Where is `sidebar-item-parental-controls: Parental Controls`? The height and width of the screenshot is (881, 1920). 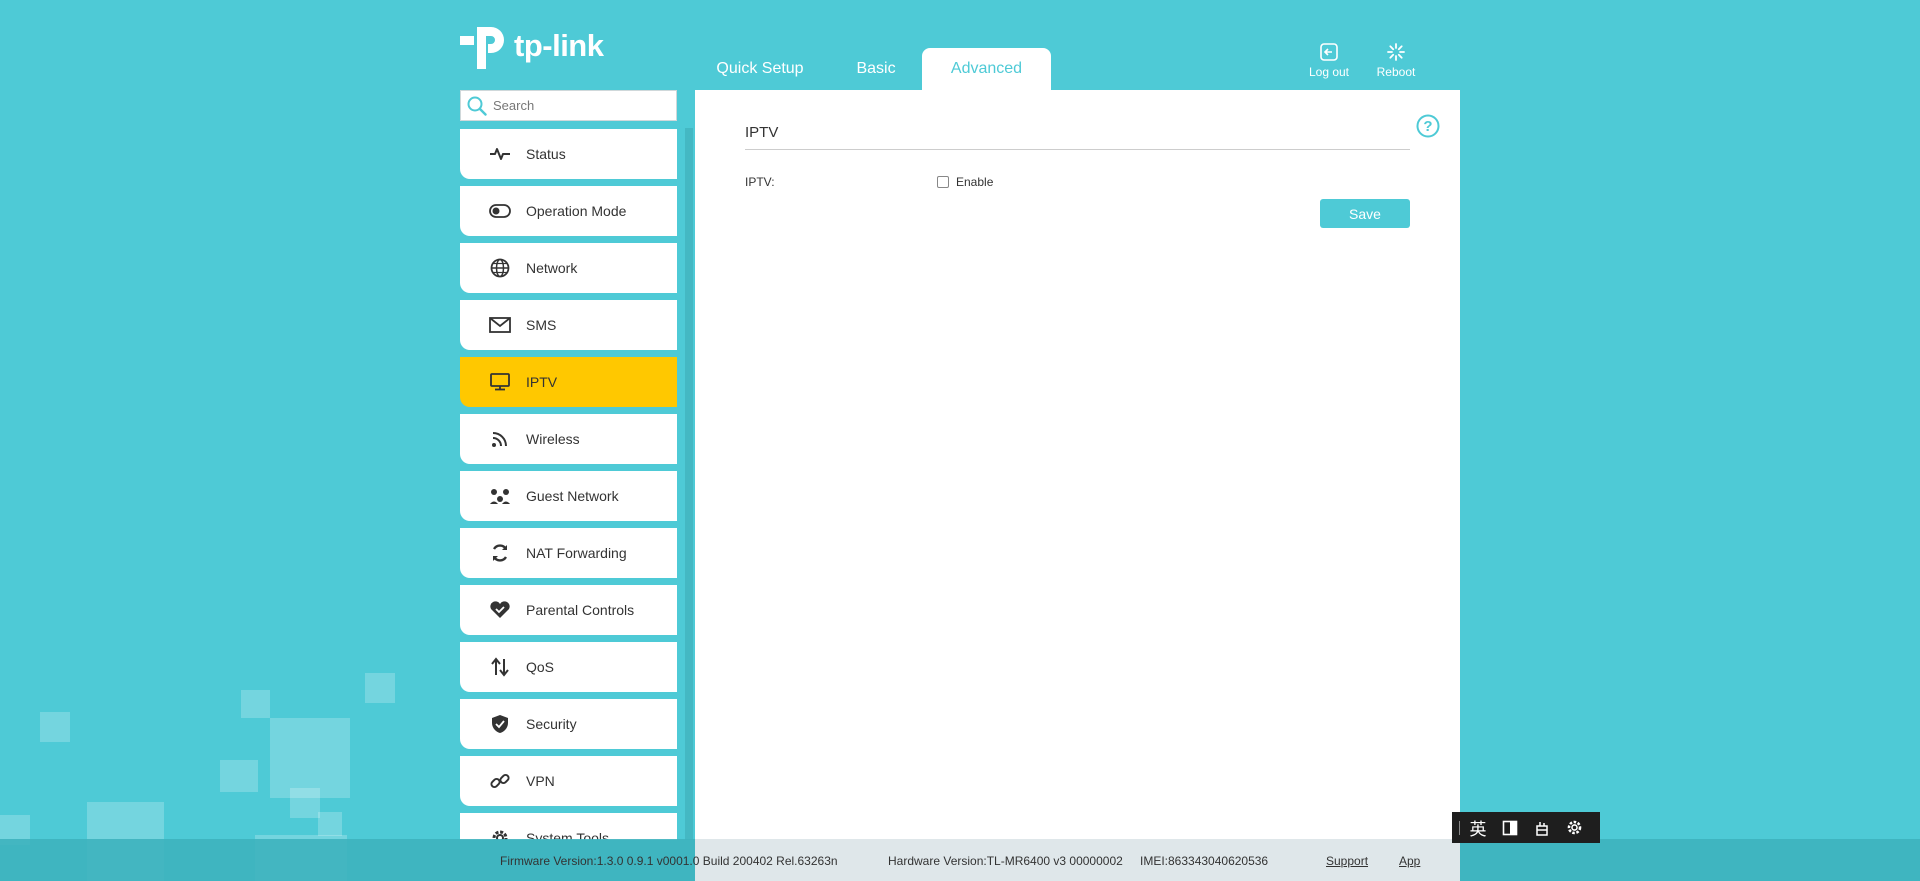 sidebar-item-parental-controls: Parental Controls is located at coordinates (568, 610).